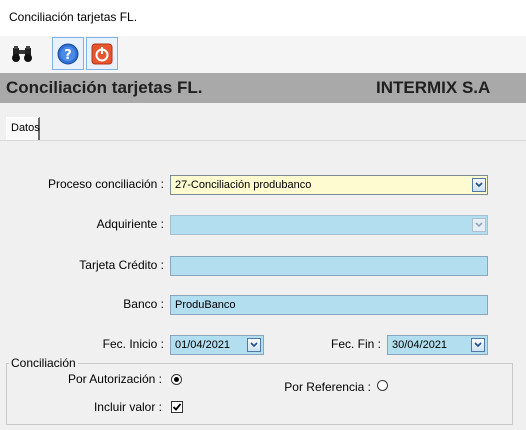 The width and height of the screenshot is (526, 430). Describe the element at coordinates (329, 185) in the screenshot. I see `proceso-select: 27-Conciliación produbanco` at that location.